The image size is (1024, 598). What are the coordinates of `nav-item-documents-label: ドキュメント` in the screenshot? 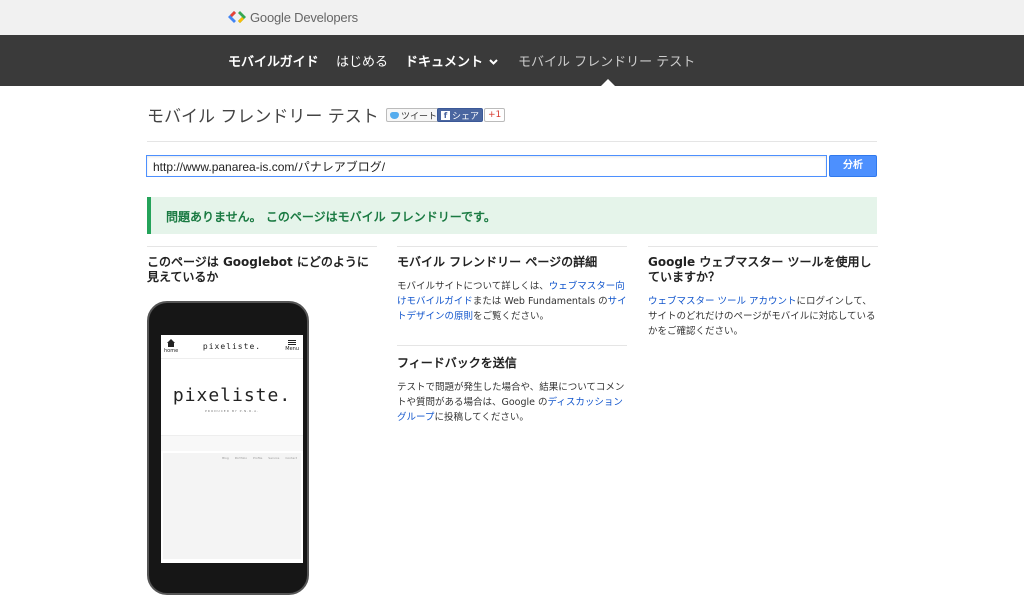 It's located at (444, 62).